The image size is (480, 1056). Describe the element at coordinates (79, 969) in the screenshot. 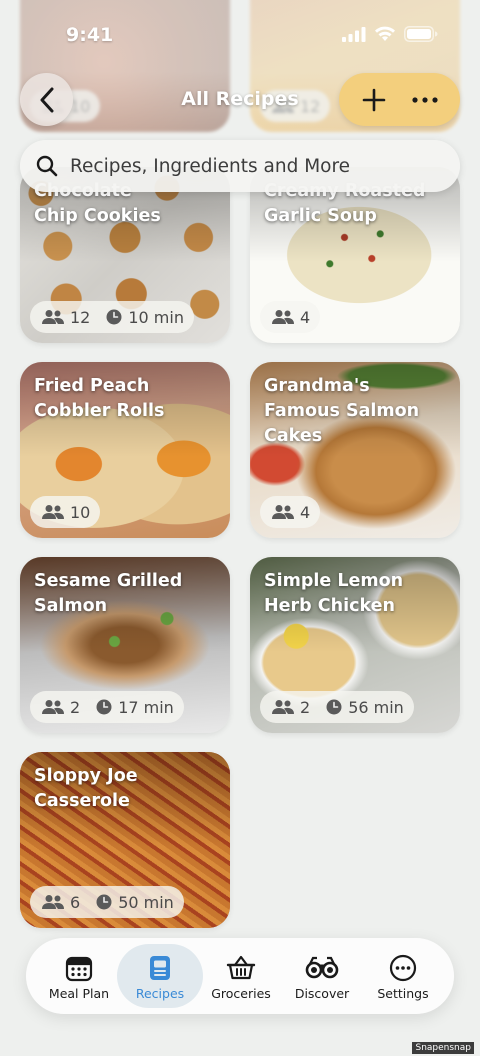

I see `calendar-icon` at that location.